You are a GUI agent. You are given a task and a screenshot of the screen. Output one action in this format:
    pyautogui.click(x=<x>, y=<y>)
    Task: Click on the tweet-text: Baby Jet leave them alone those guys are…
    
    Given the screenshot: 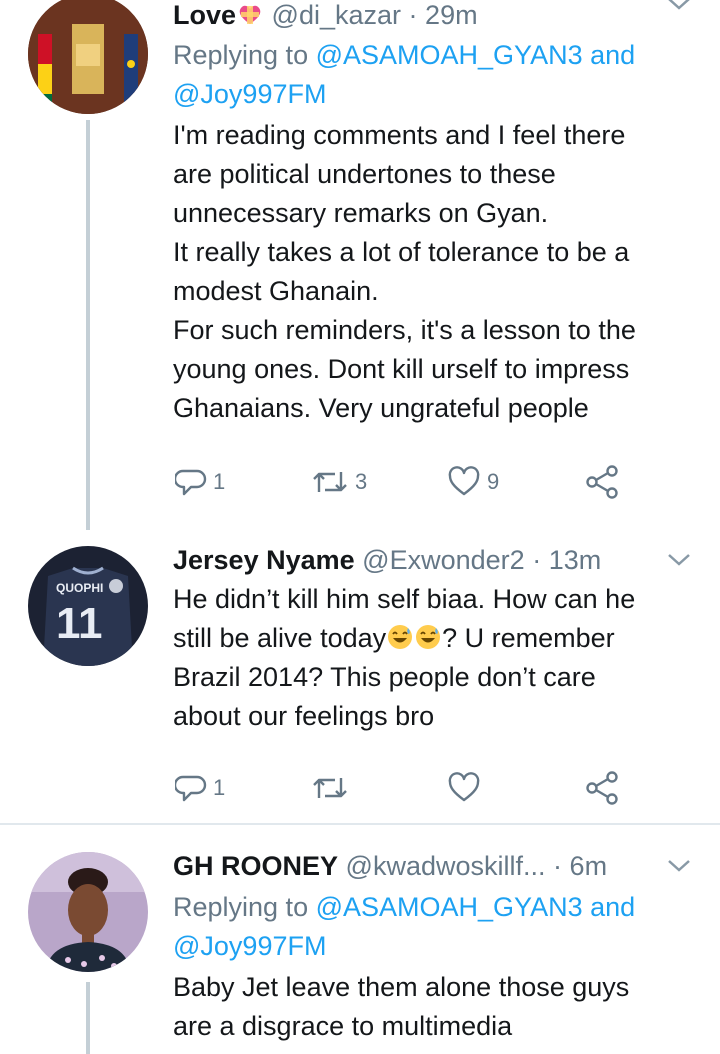 What is the action you would take?
    pyautogui.click(x=432, y=1007)
    